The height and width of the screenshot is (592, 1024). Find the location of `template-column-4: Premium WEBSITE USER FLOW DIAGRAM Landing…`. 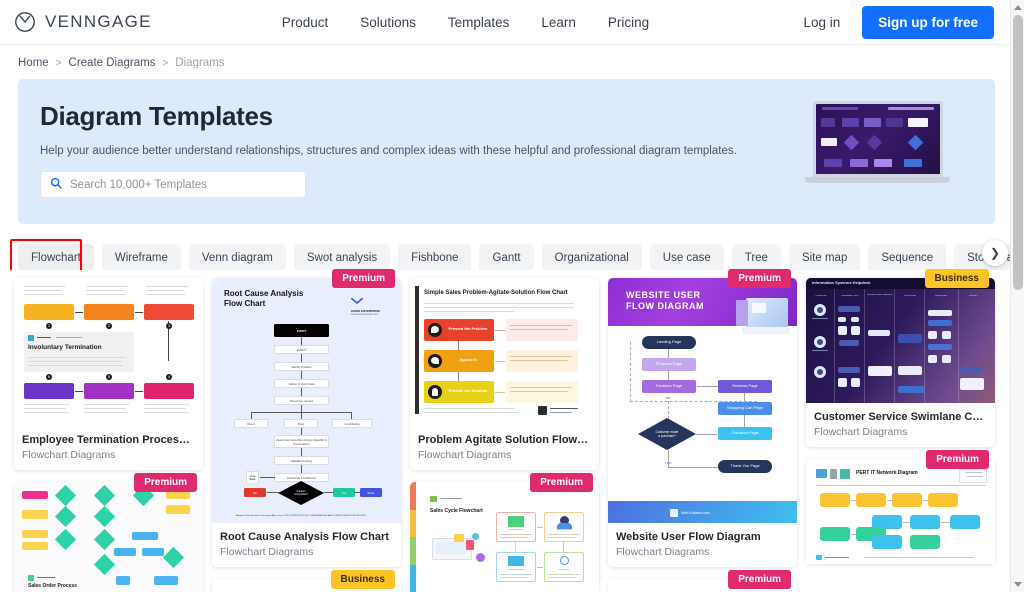

template-column-4: Premium WEBSITE USER FLOW DIAGRAM Landing… is located at coordinates (702, 430).